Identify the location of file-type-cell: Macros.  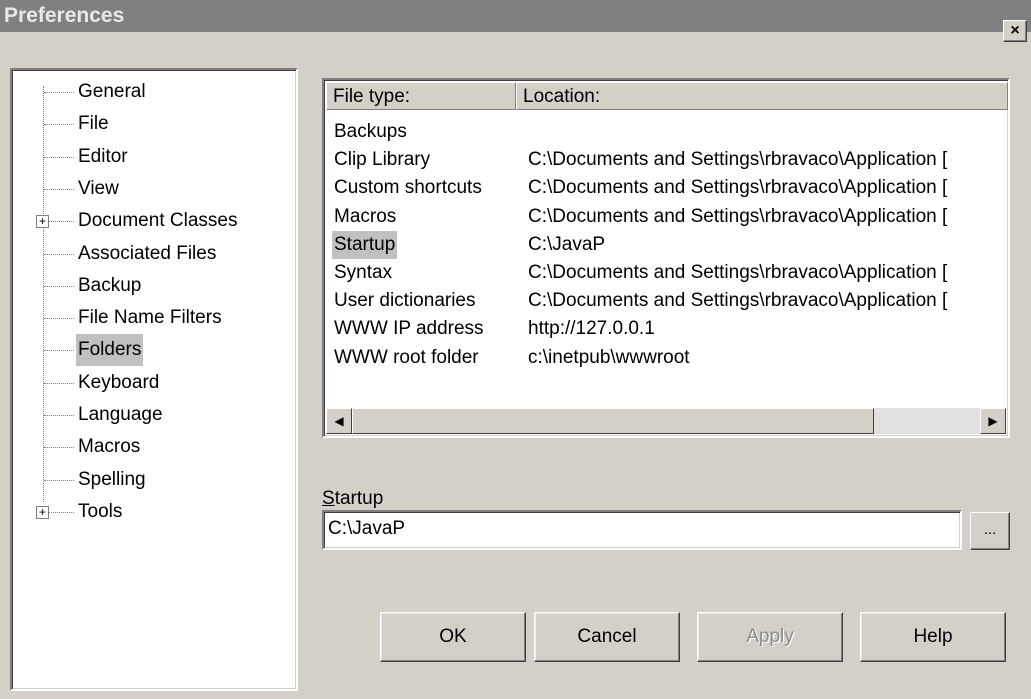
(365, 216).